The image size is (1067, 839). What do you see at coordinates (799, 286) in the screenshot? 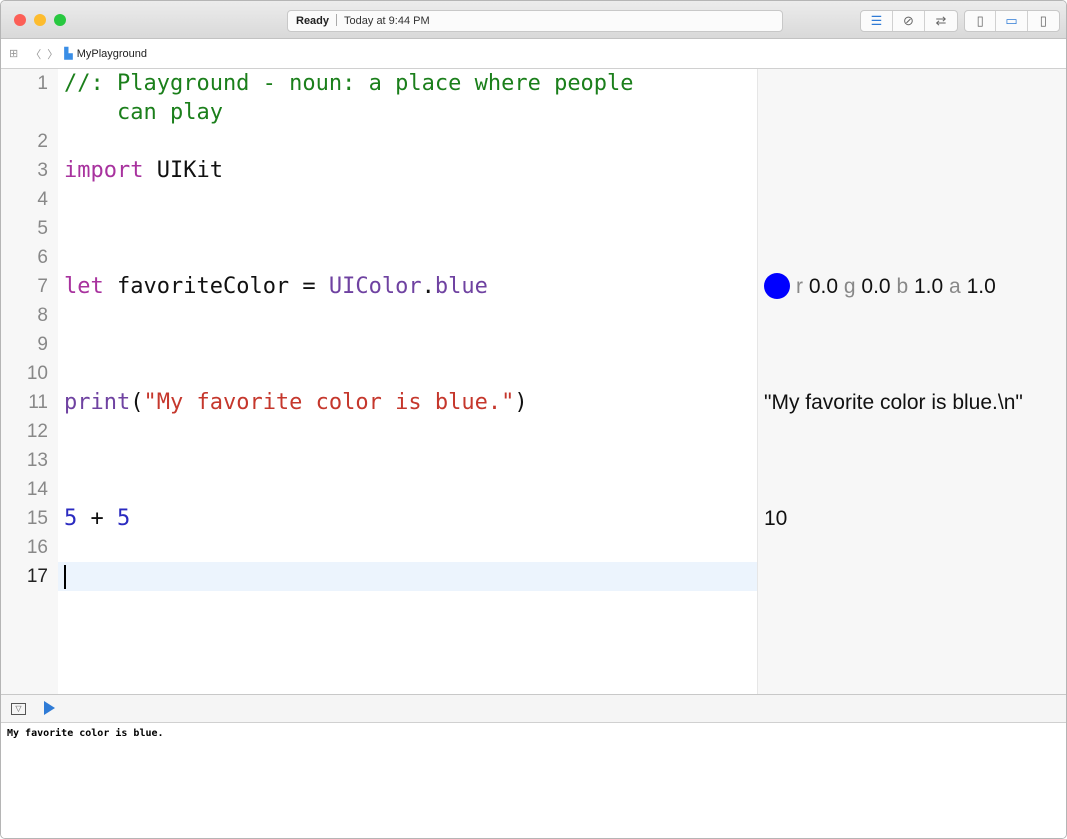
I see `r-label: r` at bounding box center [799, 286].